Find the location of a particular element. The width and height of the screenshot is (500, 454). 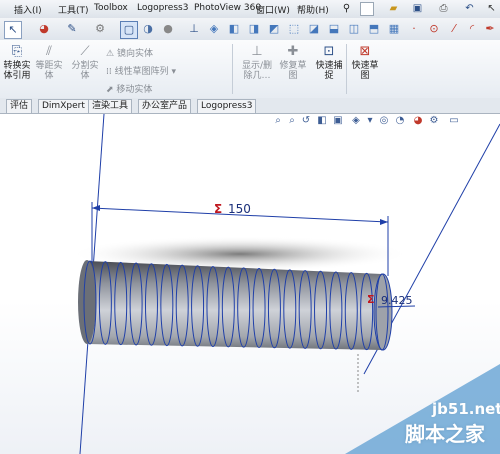

new-file-icon is located at coordinates (367, 9).